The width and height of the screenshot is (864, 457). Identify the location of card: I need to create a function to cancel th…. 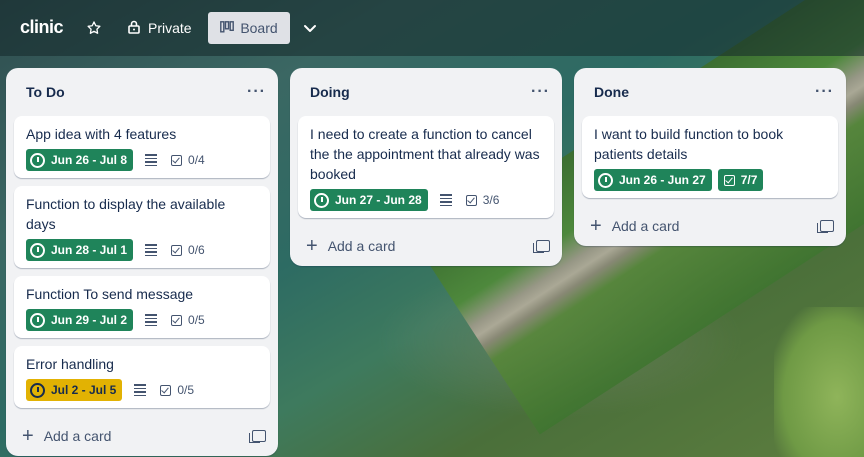
(426, 167).